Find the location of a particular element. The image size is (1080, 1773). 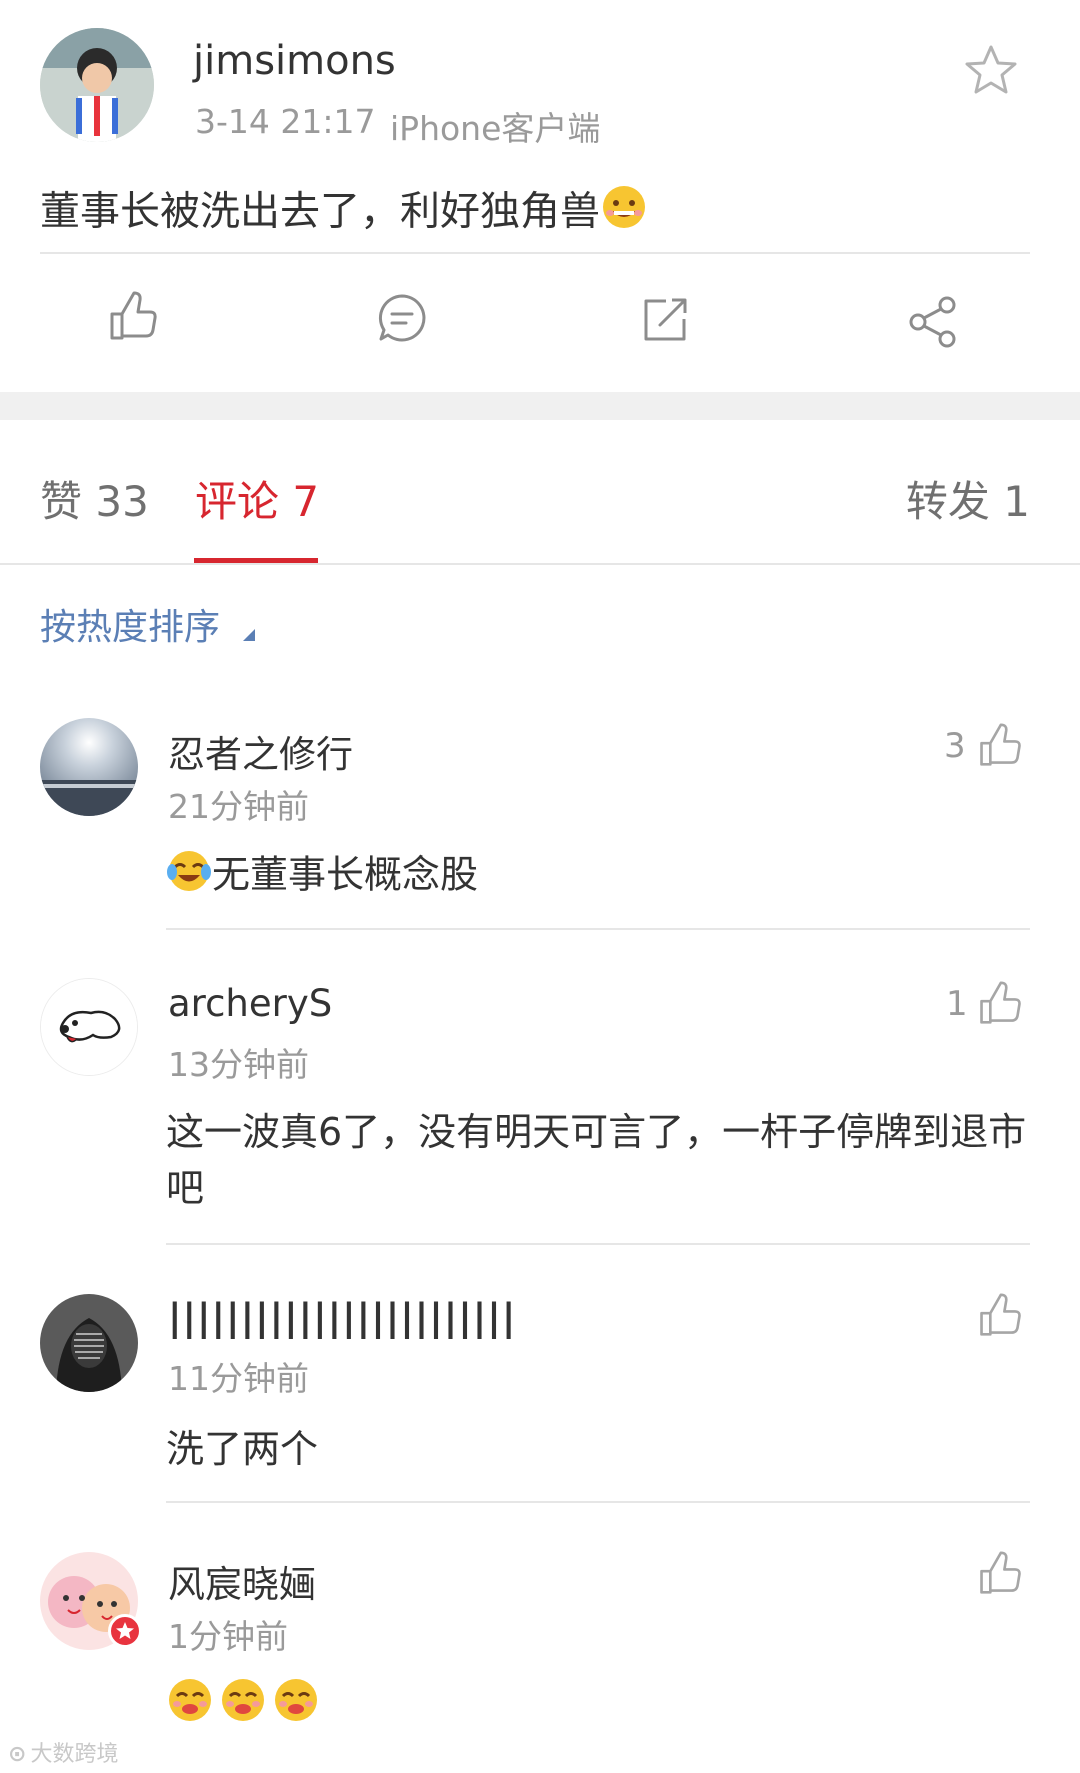

tab-comments: 评论 7 is located at coordinates (257, 498).